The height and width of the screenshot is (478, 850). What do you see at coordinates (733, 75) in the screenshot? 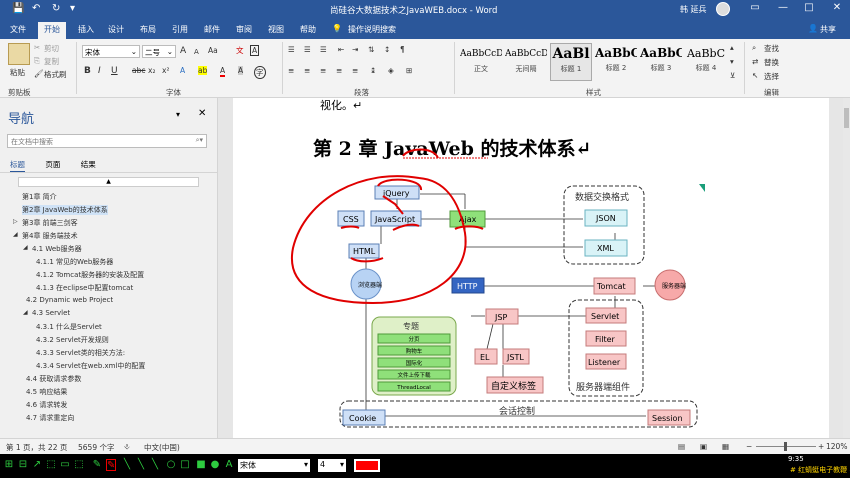
I see `styles-more-icon: ⊻` at bounding box center [733, 75].